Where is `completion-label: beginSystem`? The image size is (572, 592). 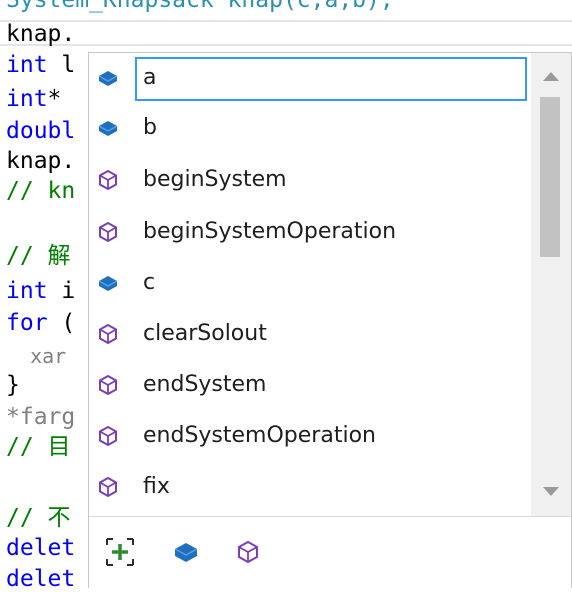 completion-label: beginSystem is located at coordinates (215, 179).